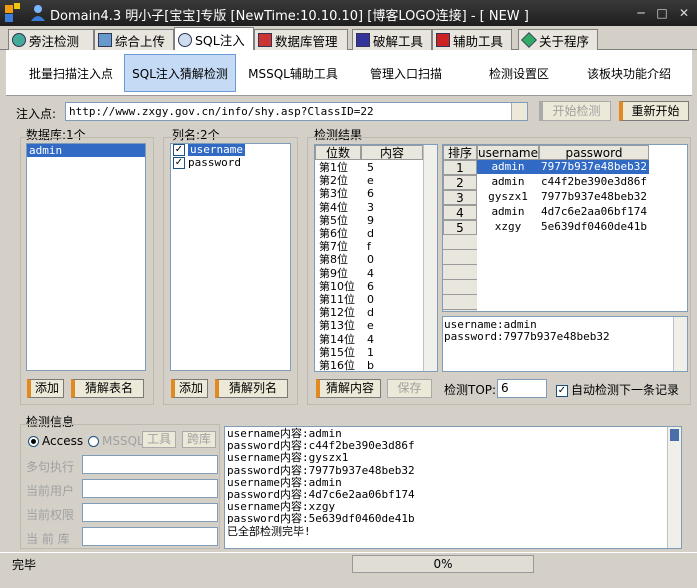  What do you see at coordinates (409, 388) in the screenshot?
I see `save-button: 保存` at bounding box center [409, 388].